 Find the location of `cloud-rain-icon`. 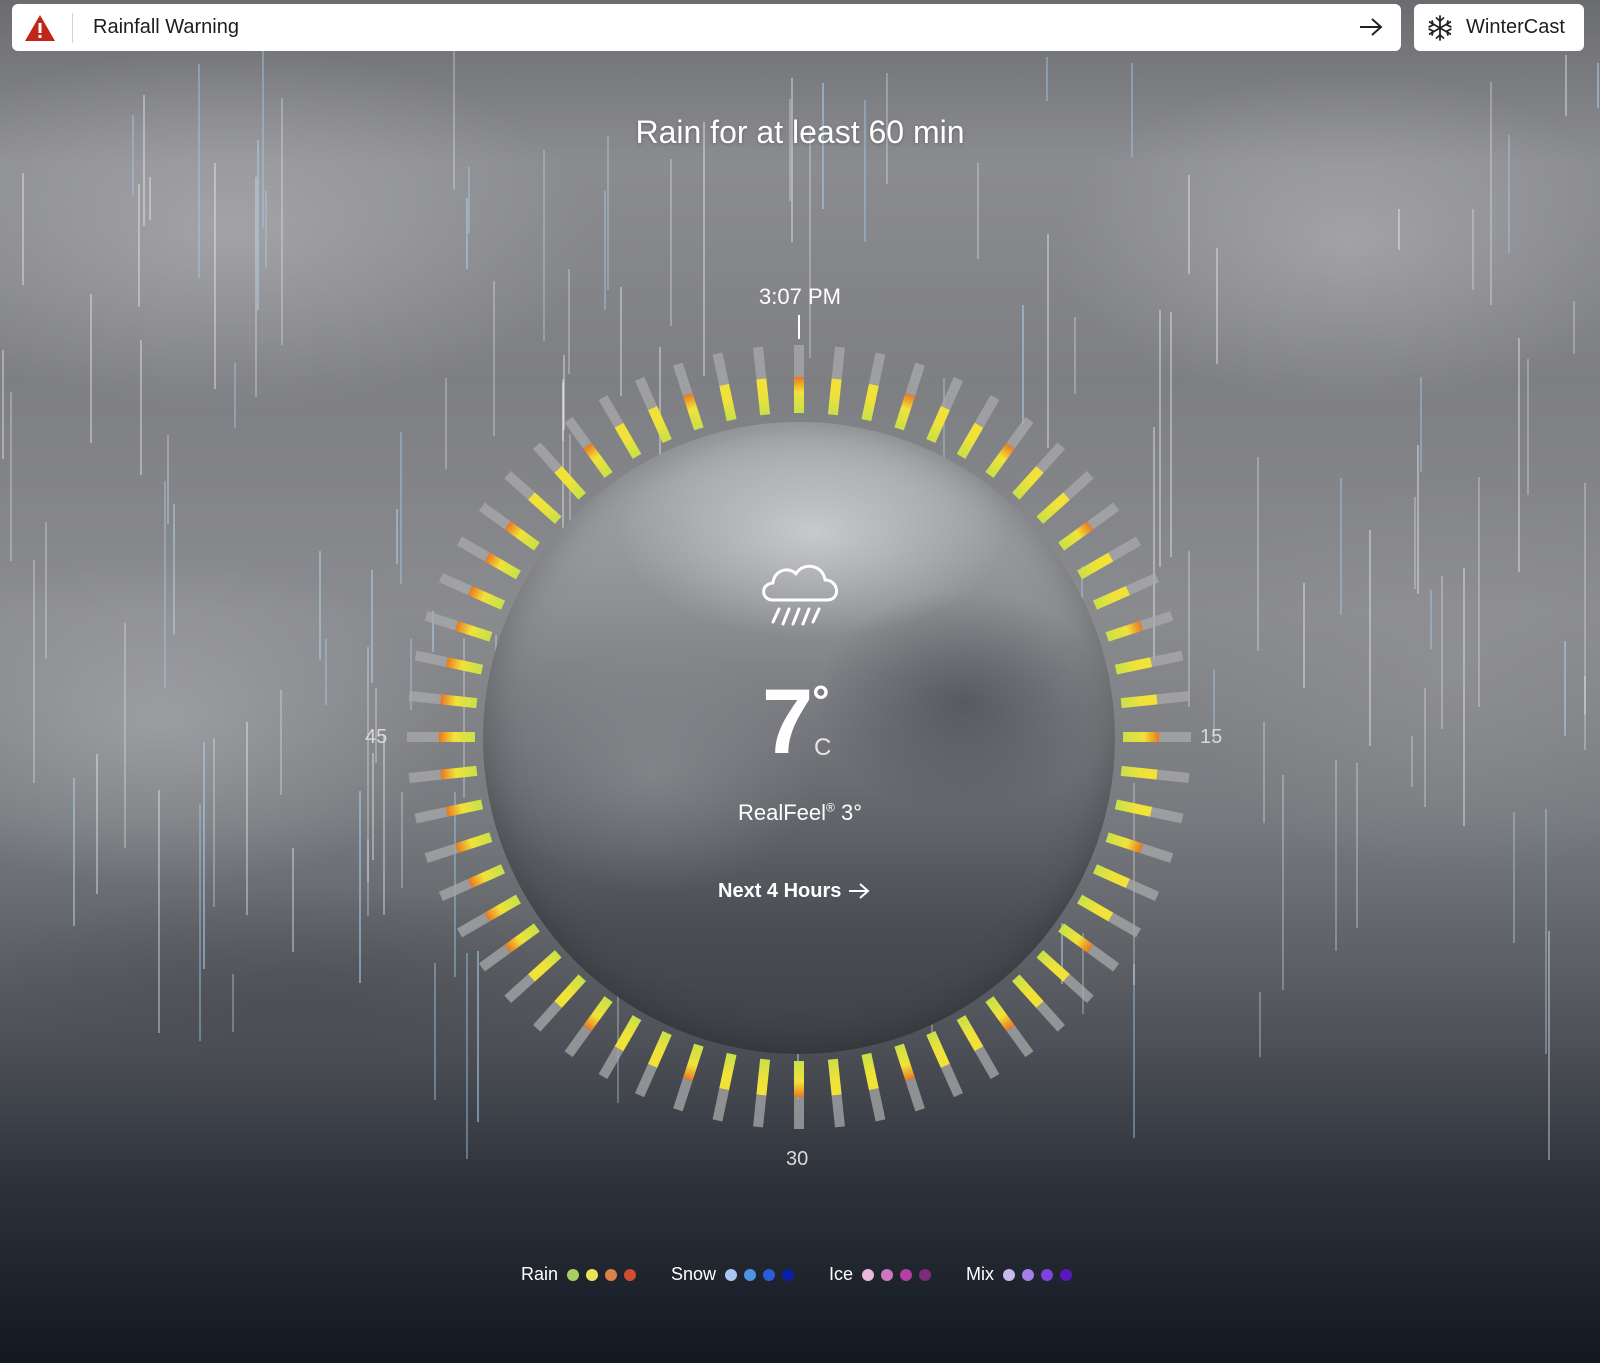

cloud-rain-icon is located at coordinates (800, 595).